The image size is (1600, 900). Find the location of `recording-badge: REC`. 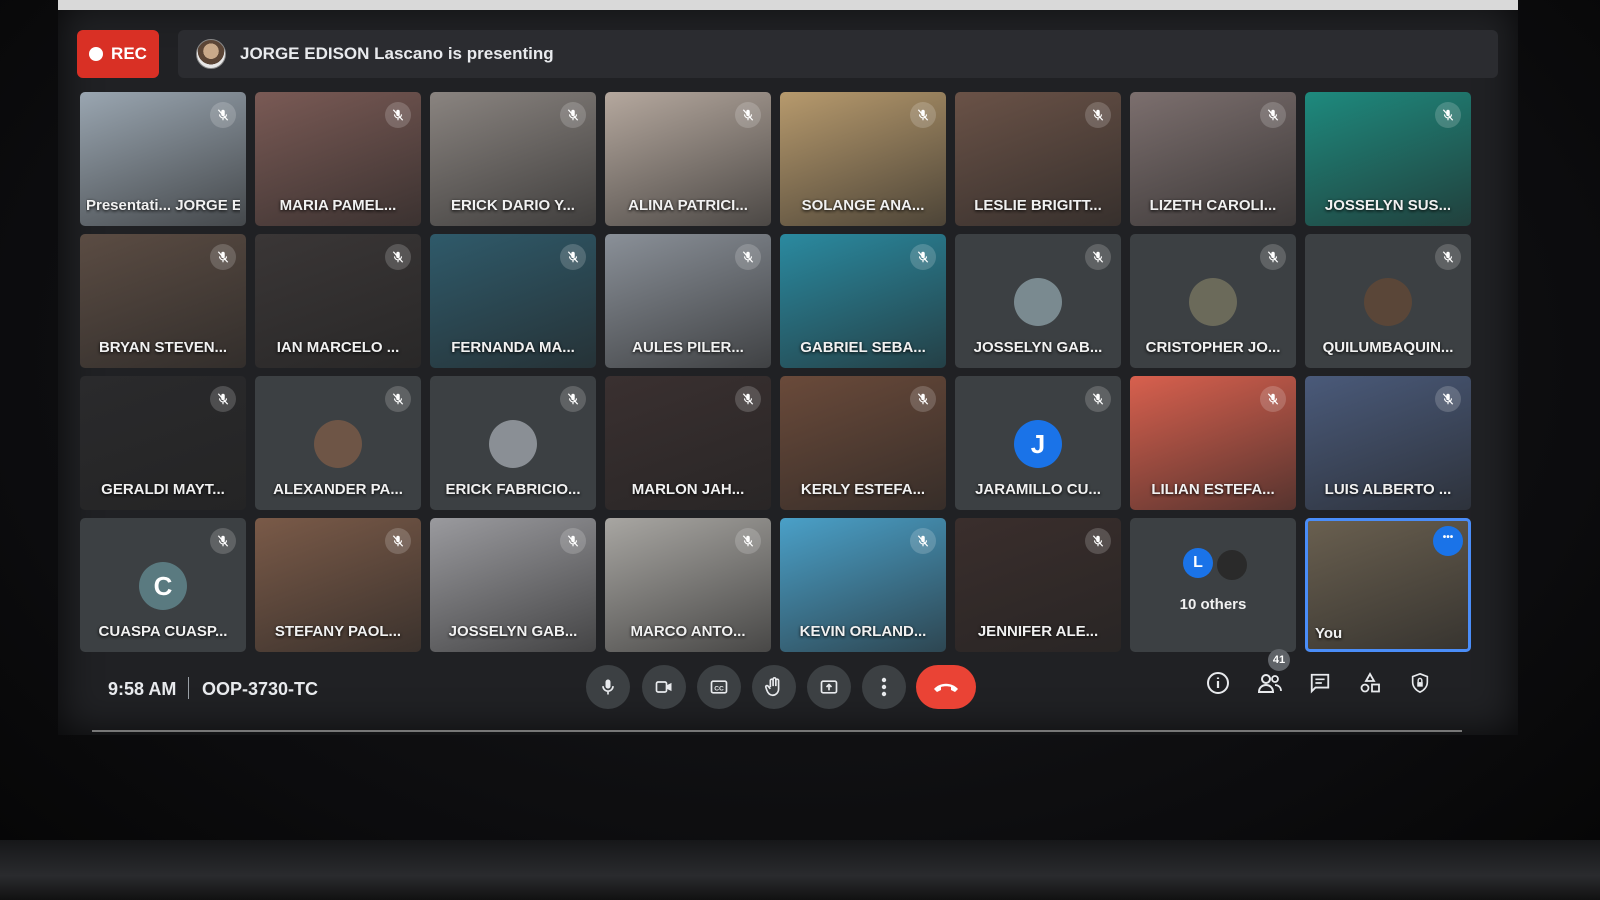

recording-badge: REC is located at coordinates (118, 54).